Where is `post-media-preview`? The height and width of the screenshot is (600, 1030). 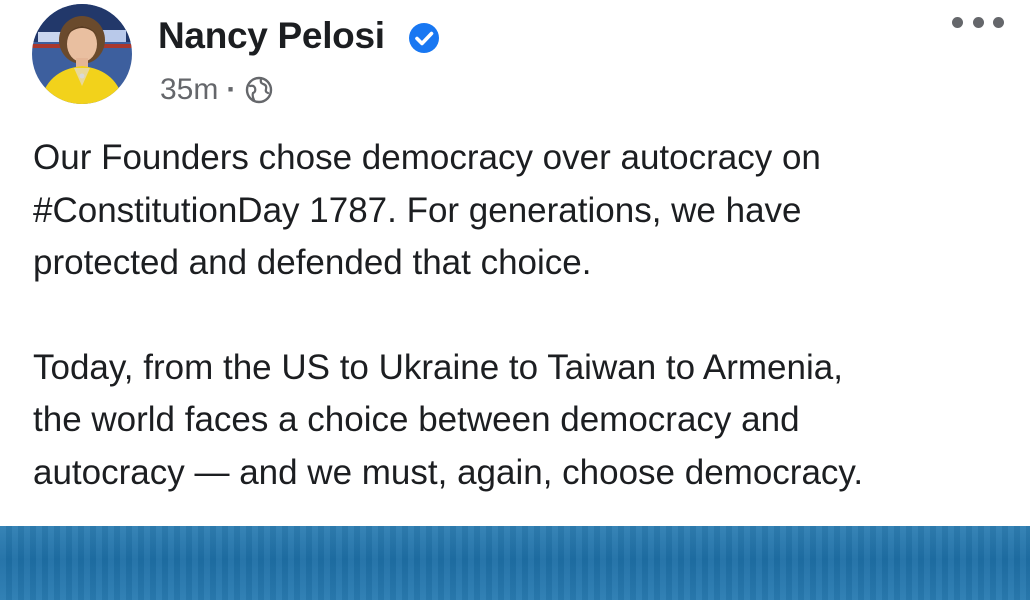 post-media-preview is located at coordinates (515, 563).